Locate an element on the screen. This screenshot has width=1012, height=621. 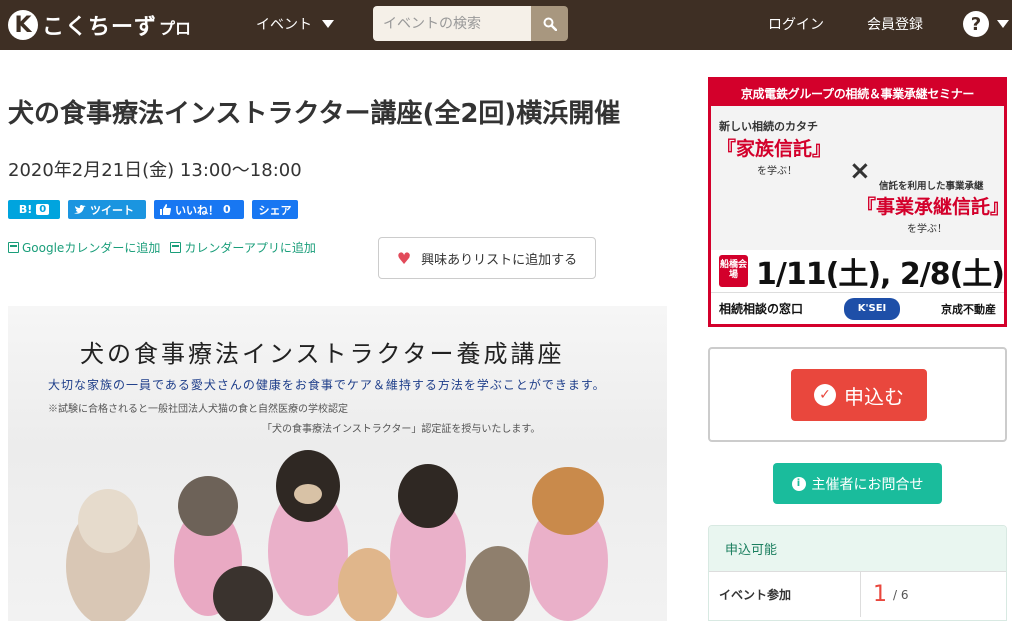
table-row: イベント参加 1 / 6 is located at coordinates (857, 594).